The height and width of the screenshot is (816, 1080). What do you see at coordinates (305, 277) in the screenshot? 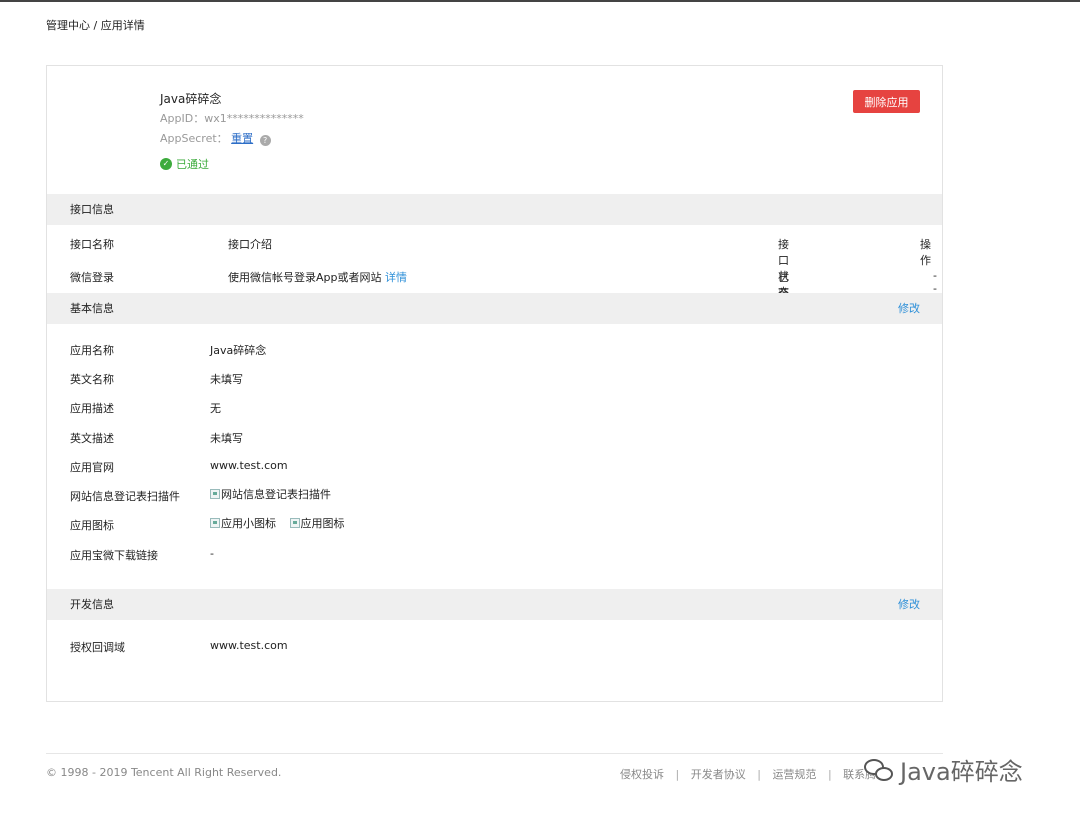
I see `api-desc-text: 使用微信帐号登录App或者网站` at bounding box center [305, 277].